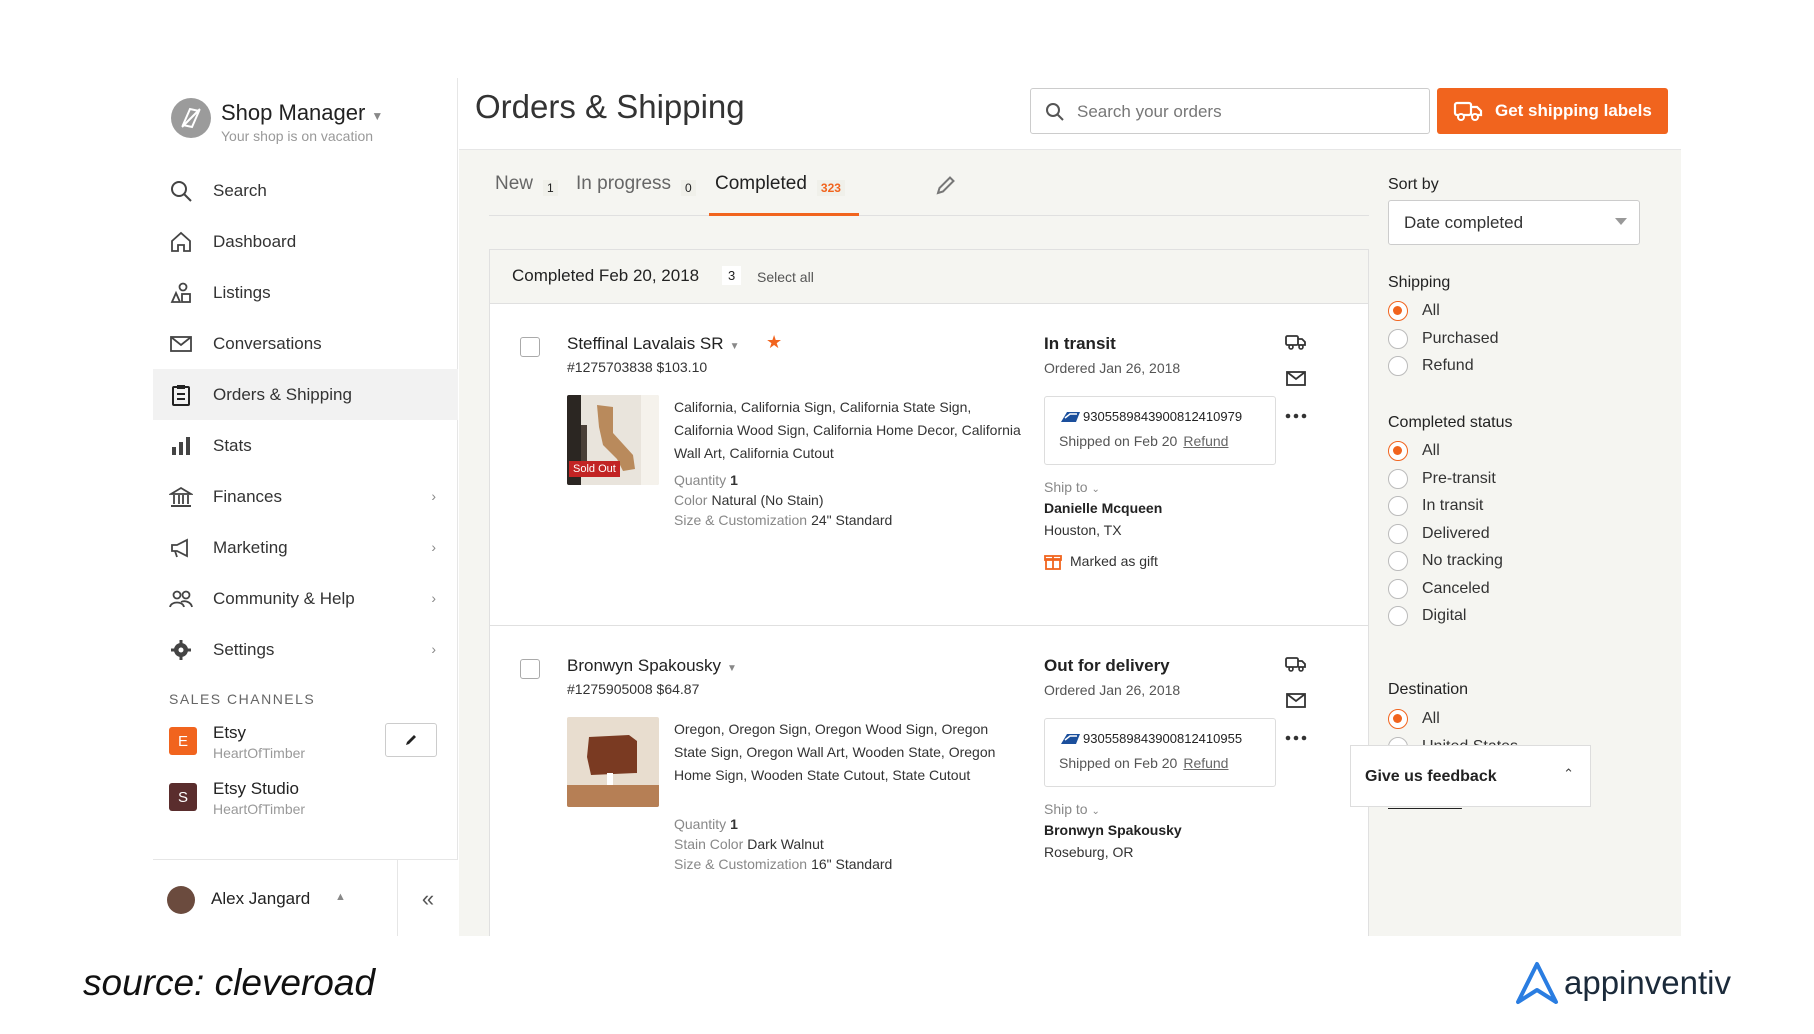 The width and height of the screenshot is (1814, 1034). I want to click on search-input, so click(1247, 112).